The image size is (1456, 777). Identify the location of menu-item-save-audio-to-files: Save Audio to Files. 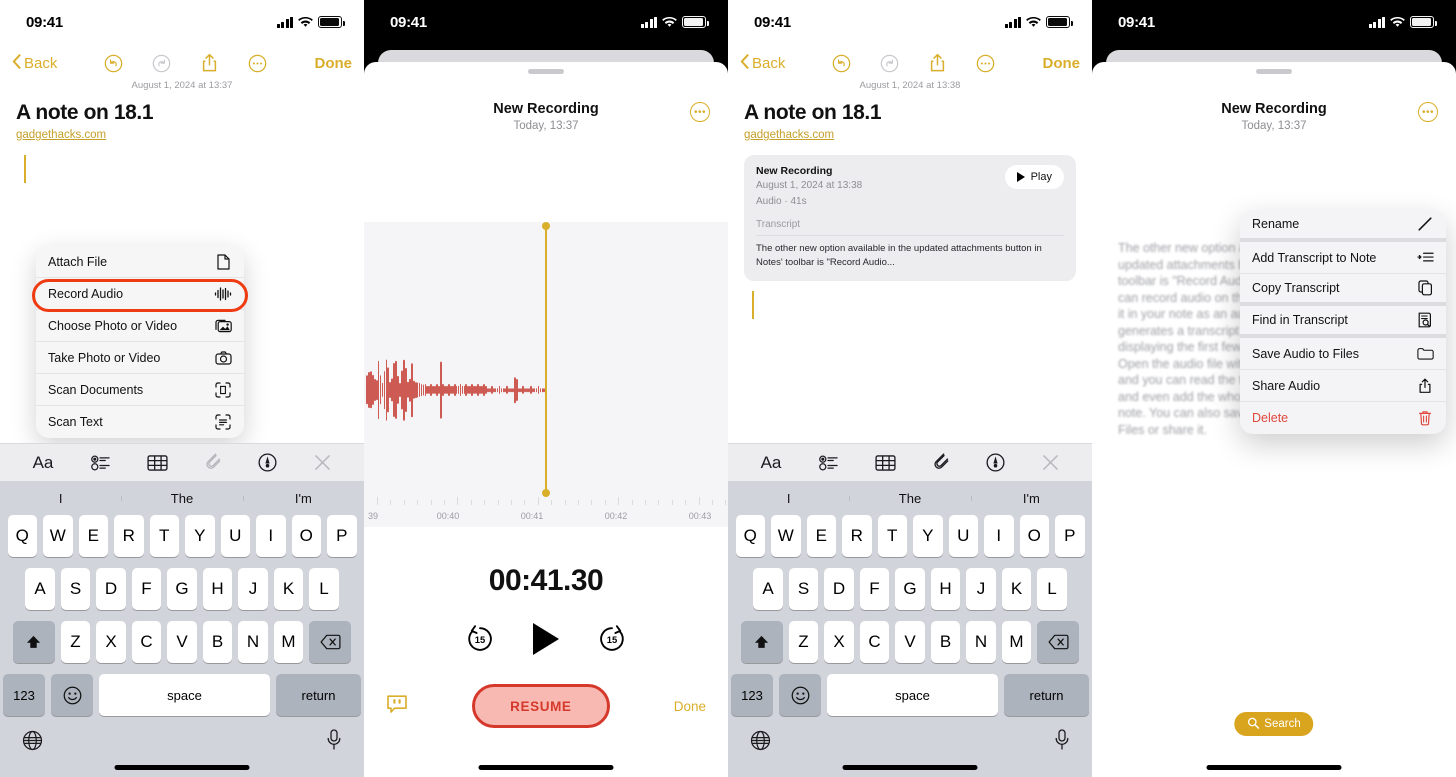
(1343, 354).